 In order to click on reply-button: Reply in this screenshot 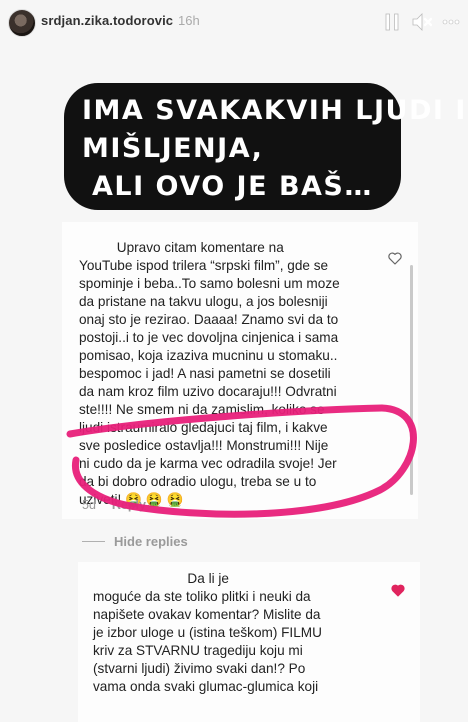, I will do `click(129, 505)`.